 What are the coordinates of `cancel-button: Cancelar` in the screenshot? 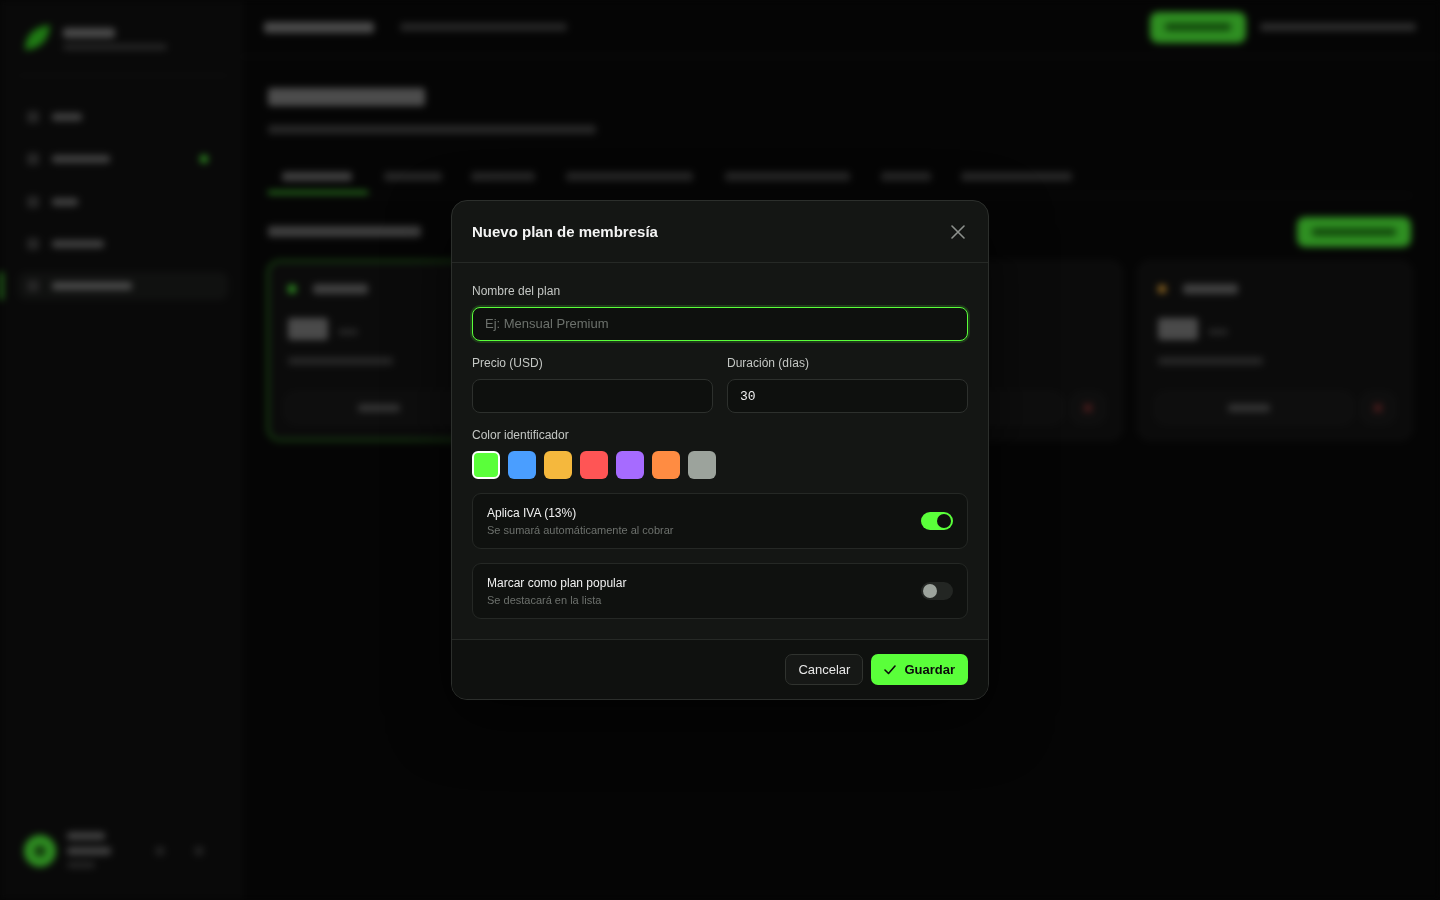 It's located at (824, 669).